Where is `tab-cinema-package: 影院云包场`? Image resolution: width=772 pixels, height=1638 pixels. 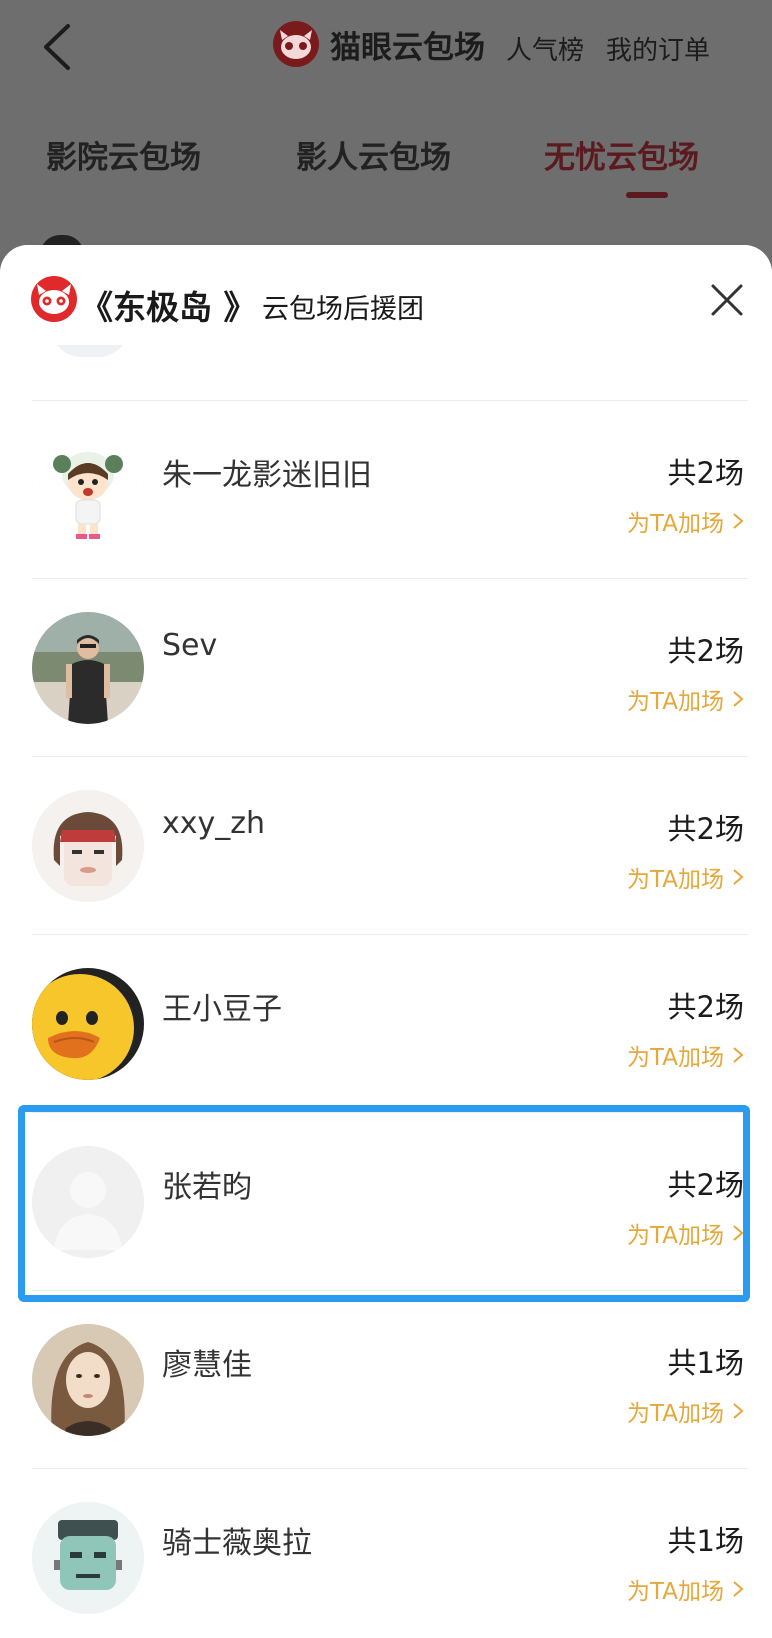 tab-cinema-package: 影院云包场 is located at coordinates (123, 154).